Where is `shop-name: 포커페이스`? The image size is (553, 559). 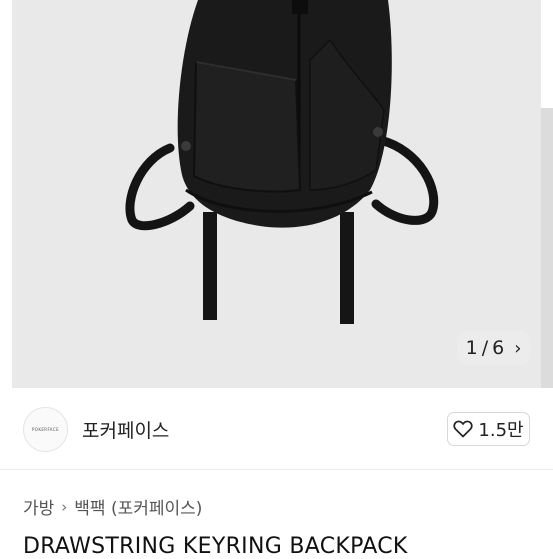 shop-name: 포커페이스 is located at coordinates (125, 429).